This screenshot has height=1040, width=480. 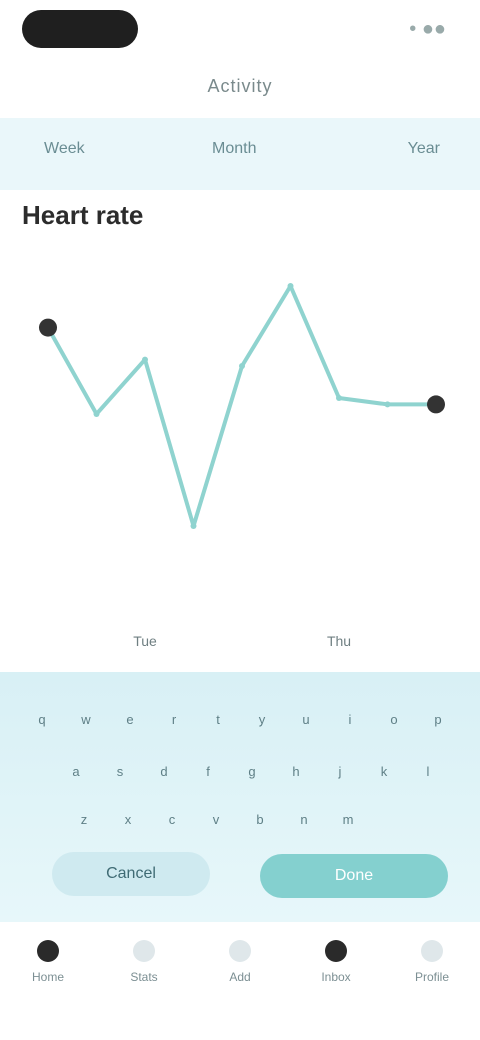 I want to click on key-a: a, so click(x=76, y=775).